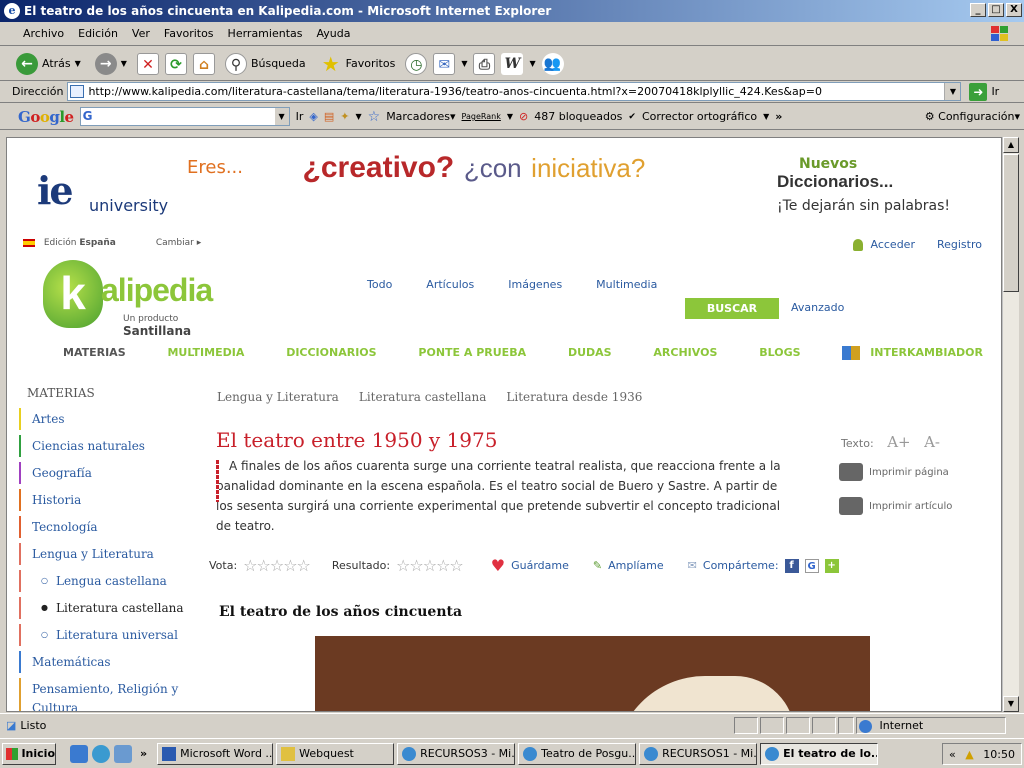 The height and width of the screenshot is (768, 1024). Describe the element at coordinates (104, 419) in the screenshot. I see `sidebar-item-artes: Artes` at that location.